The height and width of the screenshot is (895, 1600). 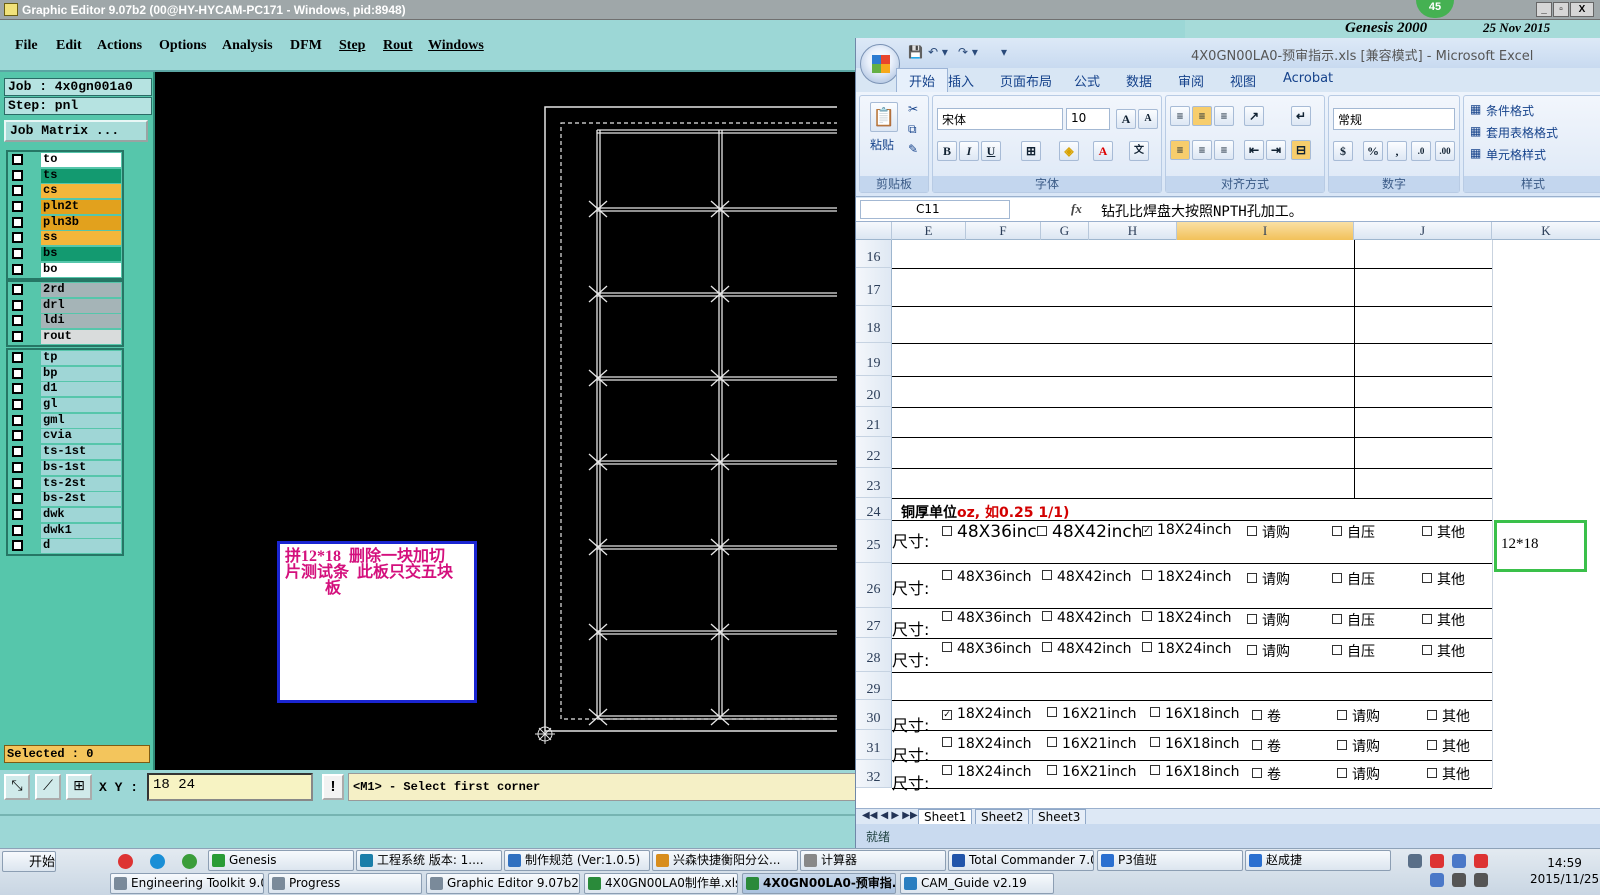 I want to click on layer-name: tp, so click(x=81, y=358).